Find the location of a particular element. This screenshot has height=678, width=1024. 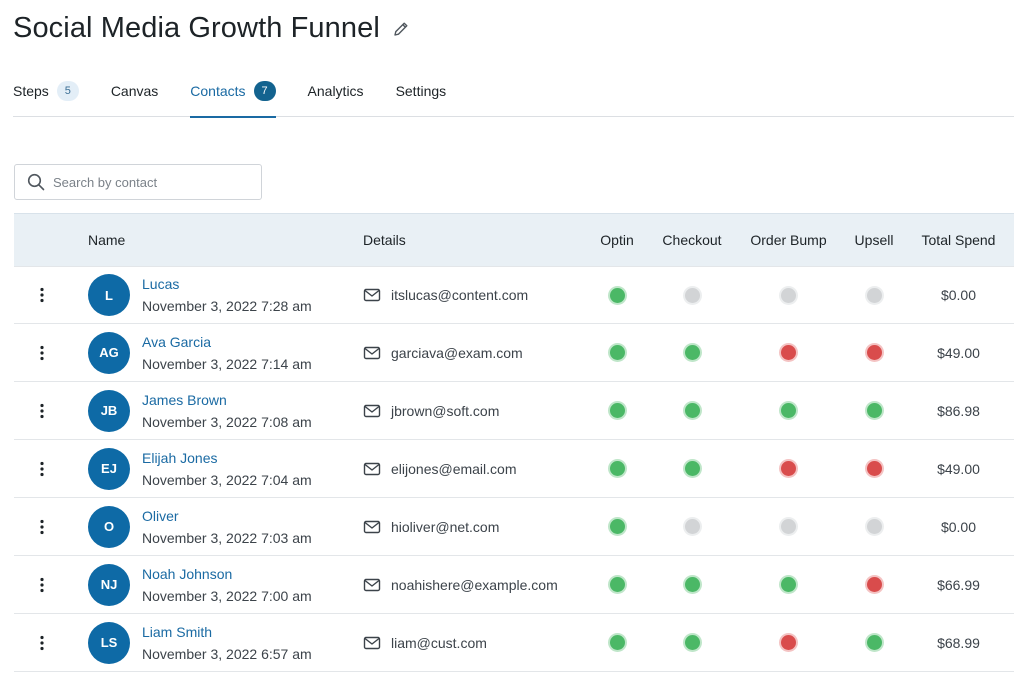

avatar: O is located at coordinates (109, 526).